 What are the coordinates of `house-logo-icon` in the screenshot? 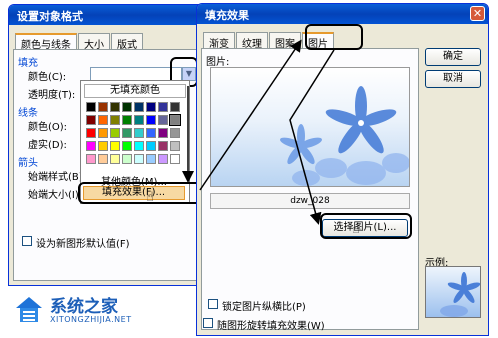 It's located at (29, 309).